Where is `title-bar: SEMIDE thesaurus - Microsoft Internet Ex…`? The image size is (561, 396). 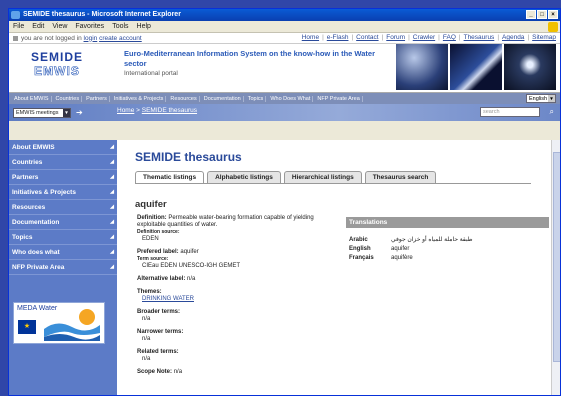
title-bar: SEMIDE thesaurus - Microsoft Internet Ex… is located at coordinates (284, 15).